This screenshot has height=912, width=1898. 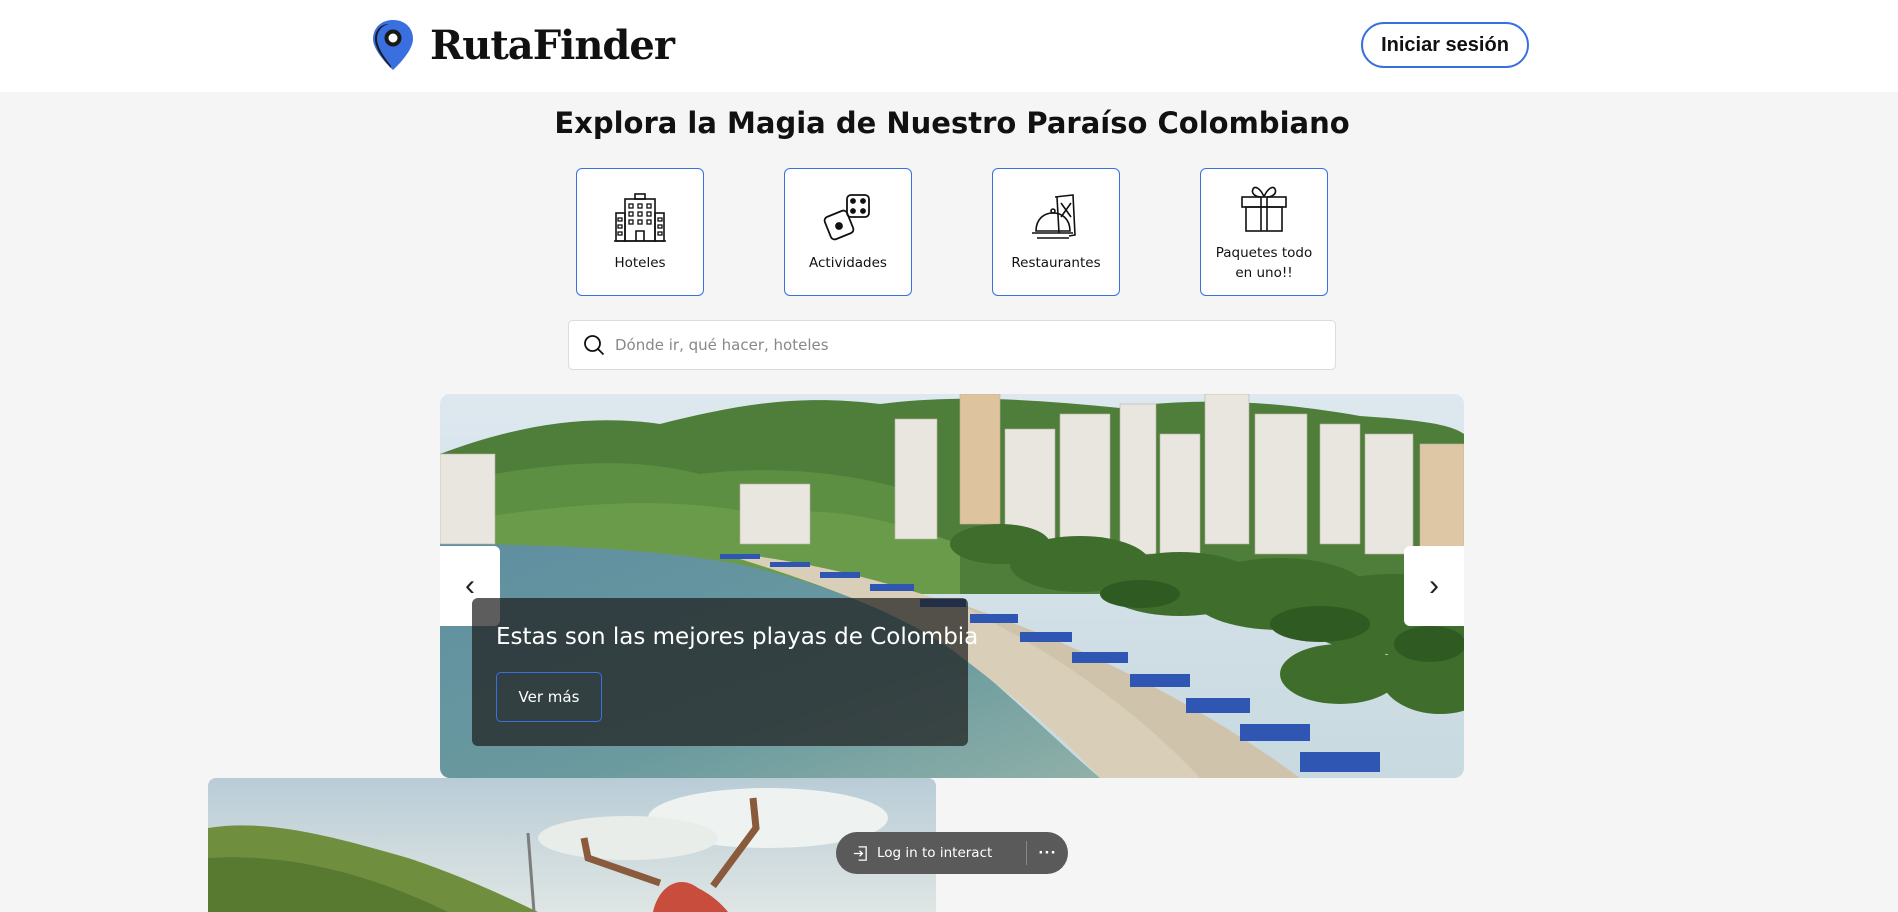 What do you see at coordinates (846, 217) in the screenshot?
I see `dice-icon` at bounding box center [846, 217].